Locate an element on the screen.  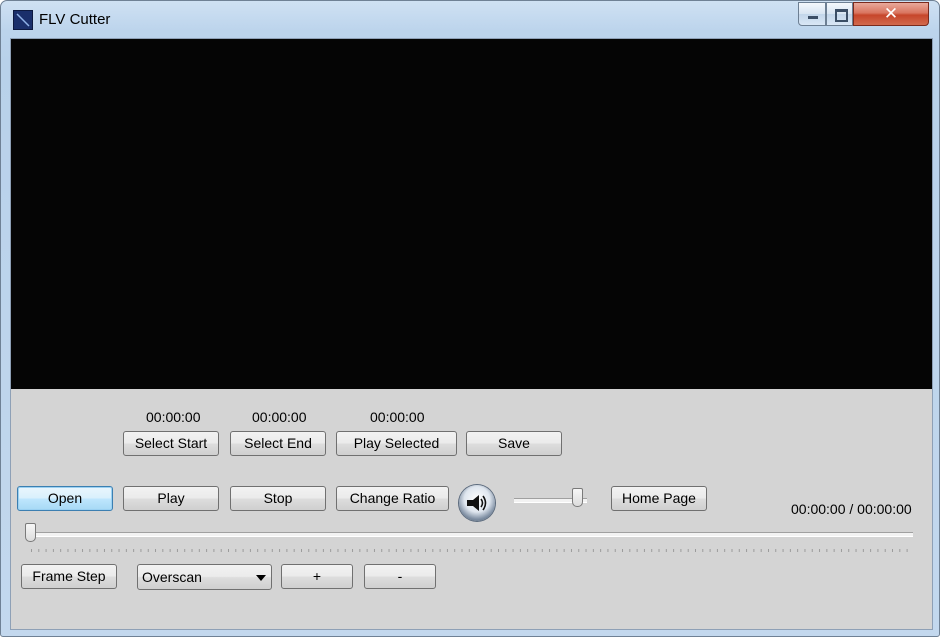
scan-mode-value: Overscan is located at coordinates (172, 577).